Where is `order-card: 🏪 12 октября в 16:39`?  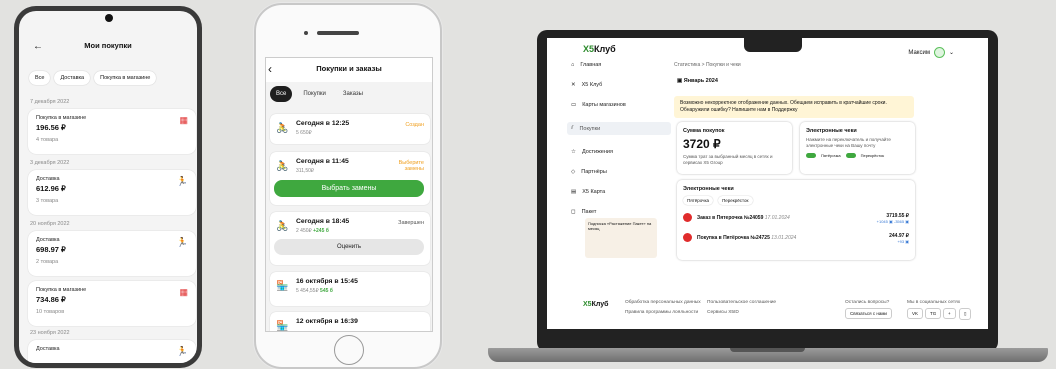 order-card: 🏪 12 октября в 16:39 is located at coordinates (350, 322).